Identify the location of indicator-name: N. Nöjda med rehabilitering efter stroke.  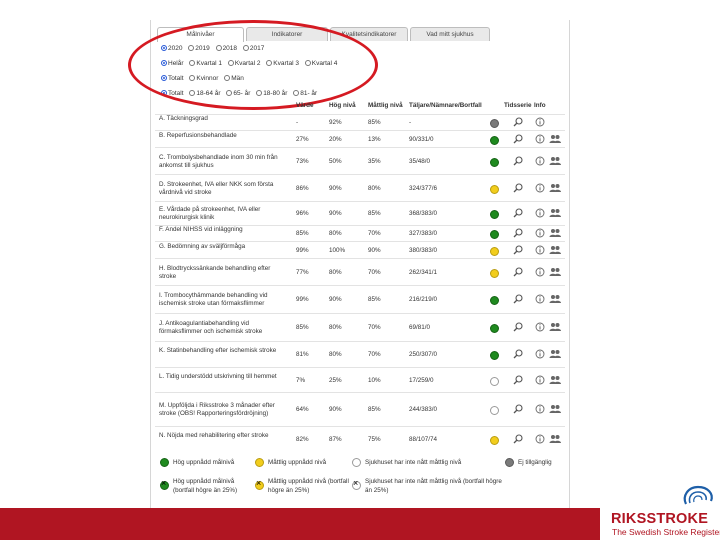
(214, 435).